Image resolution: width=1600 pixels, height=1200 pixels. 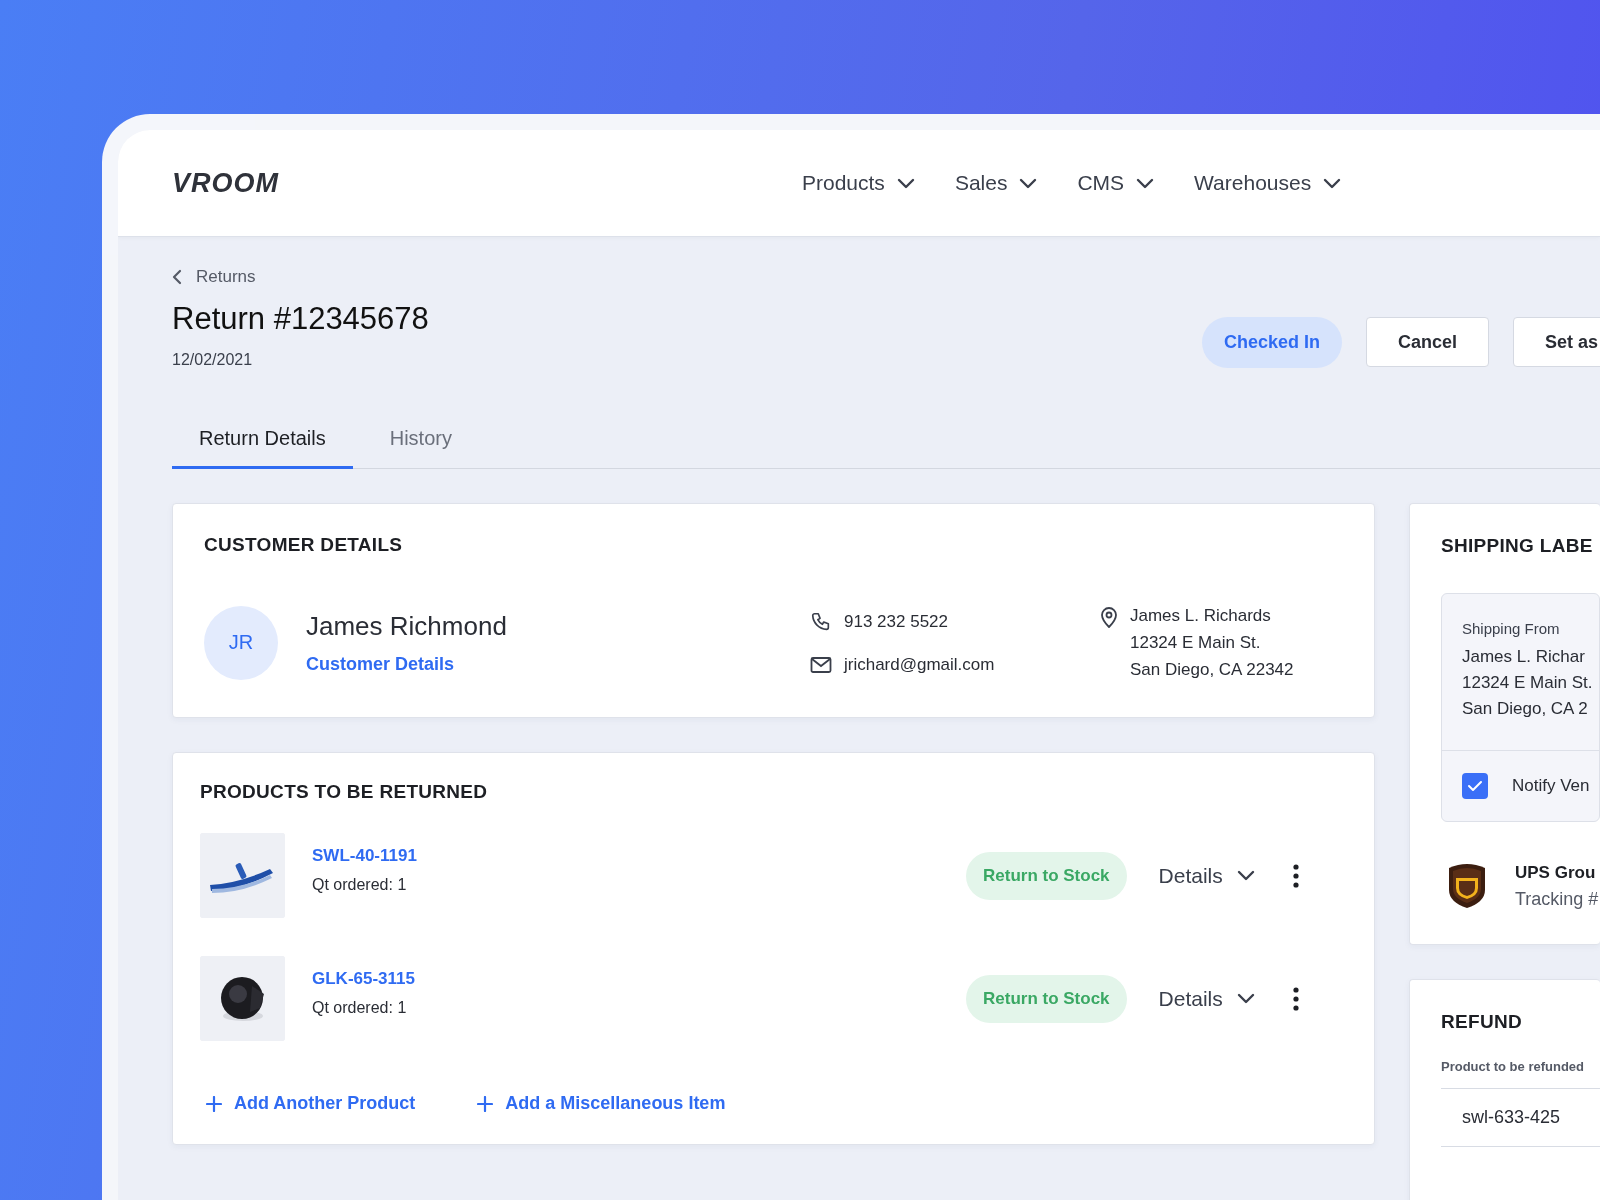 I want to click on action-button: Set as, so click(x=1556, y=342).